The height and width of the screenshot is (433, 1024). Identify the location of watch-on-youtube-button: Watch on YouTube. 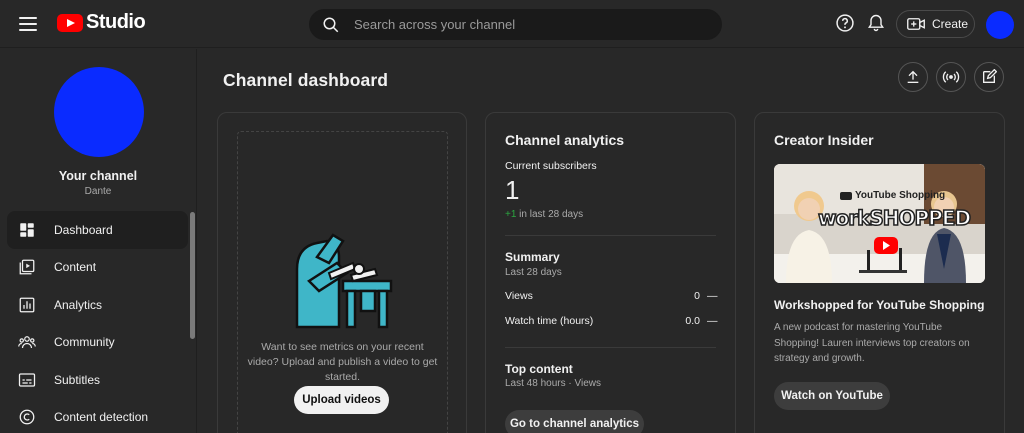
(832, 396).